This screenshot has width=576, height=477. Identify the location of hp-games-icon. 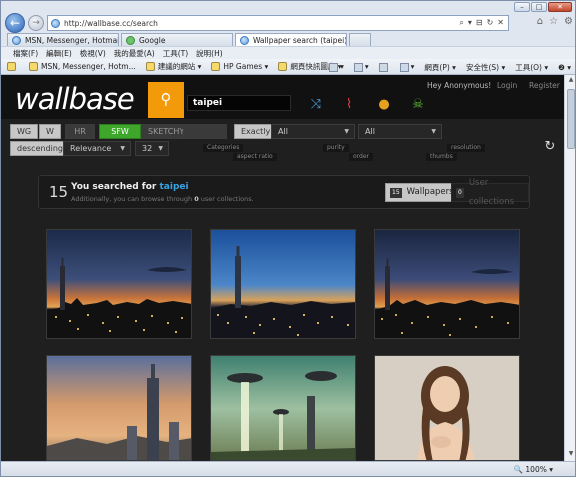
(216, 66).